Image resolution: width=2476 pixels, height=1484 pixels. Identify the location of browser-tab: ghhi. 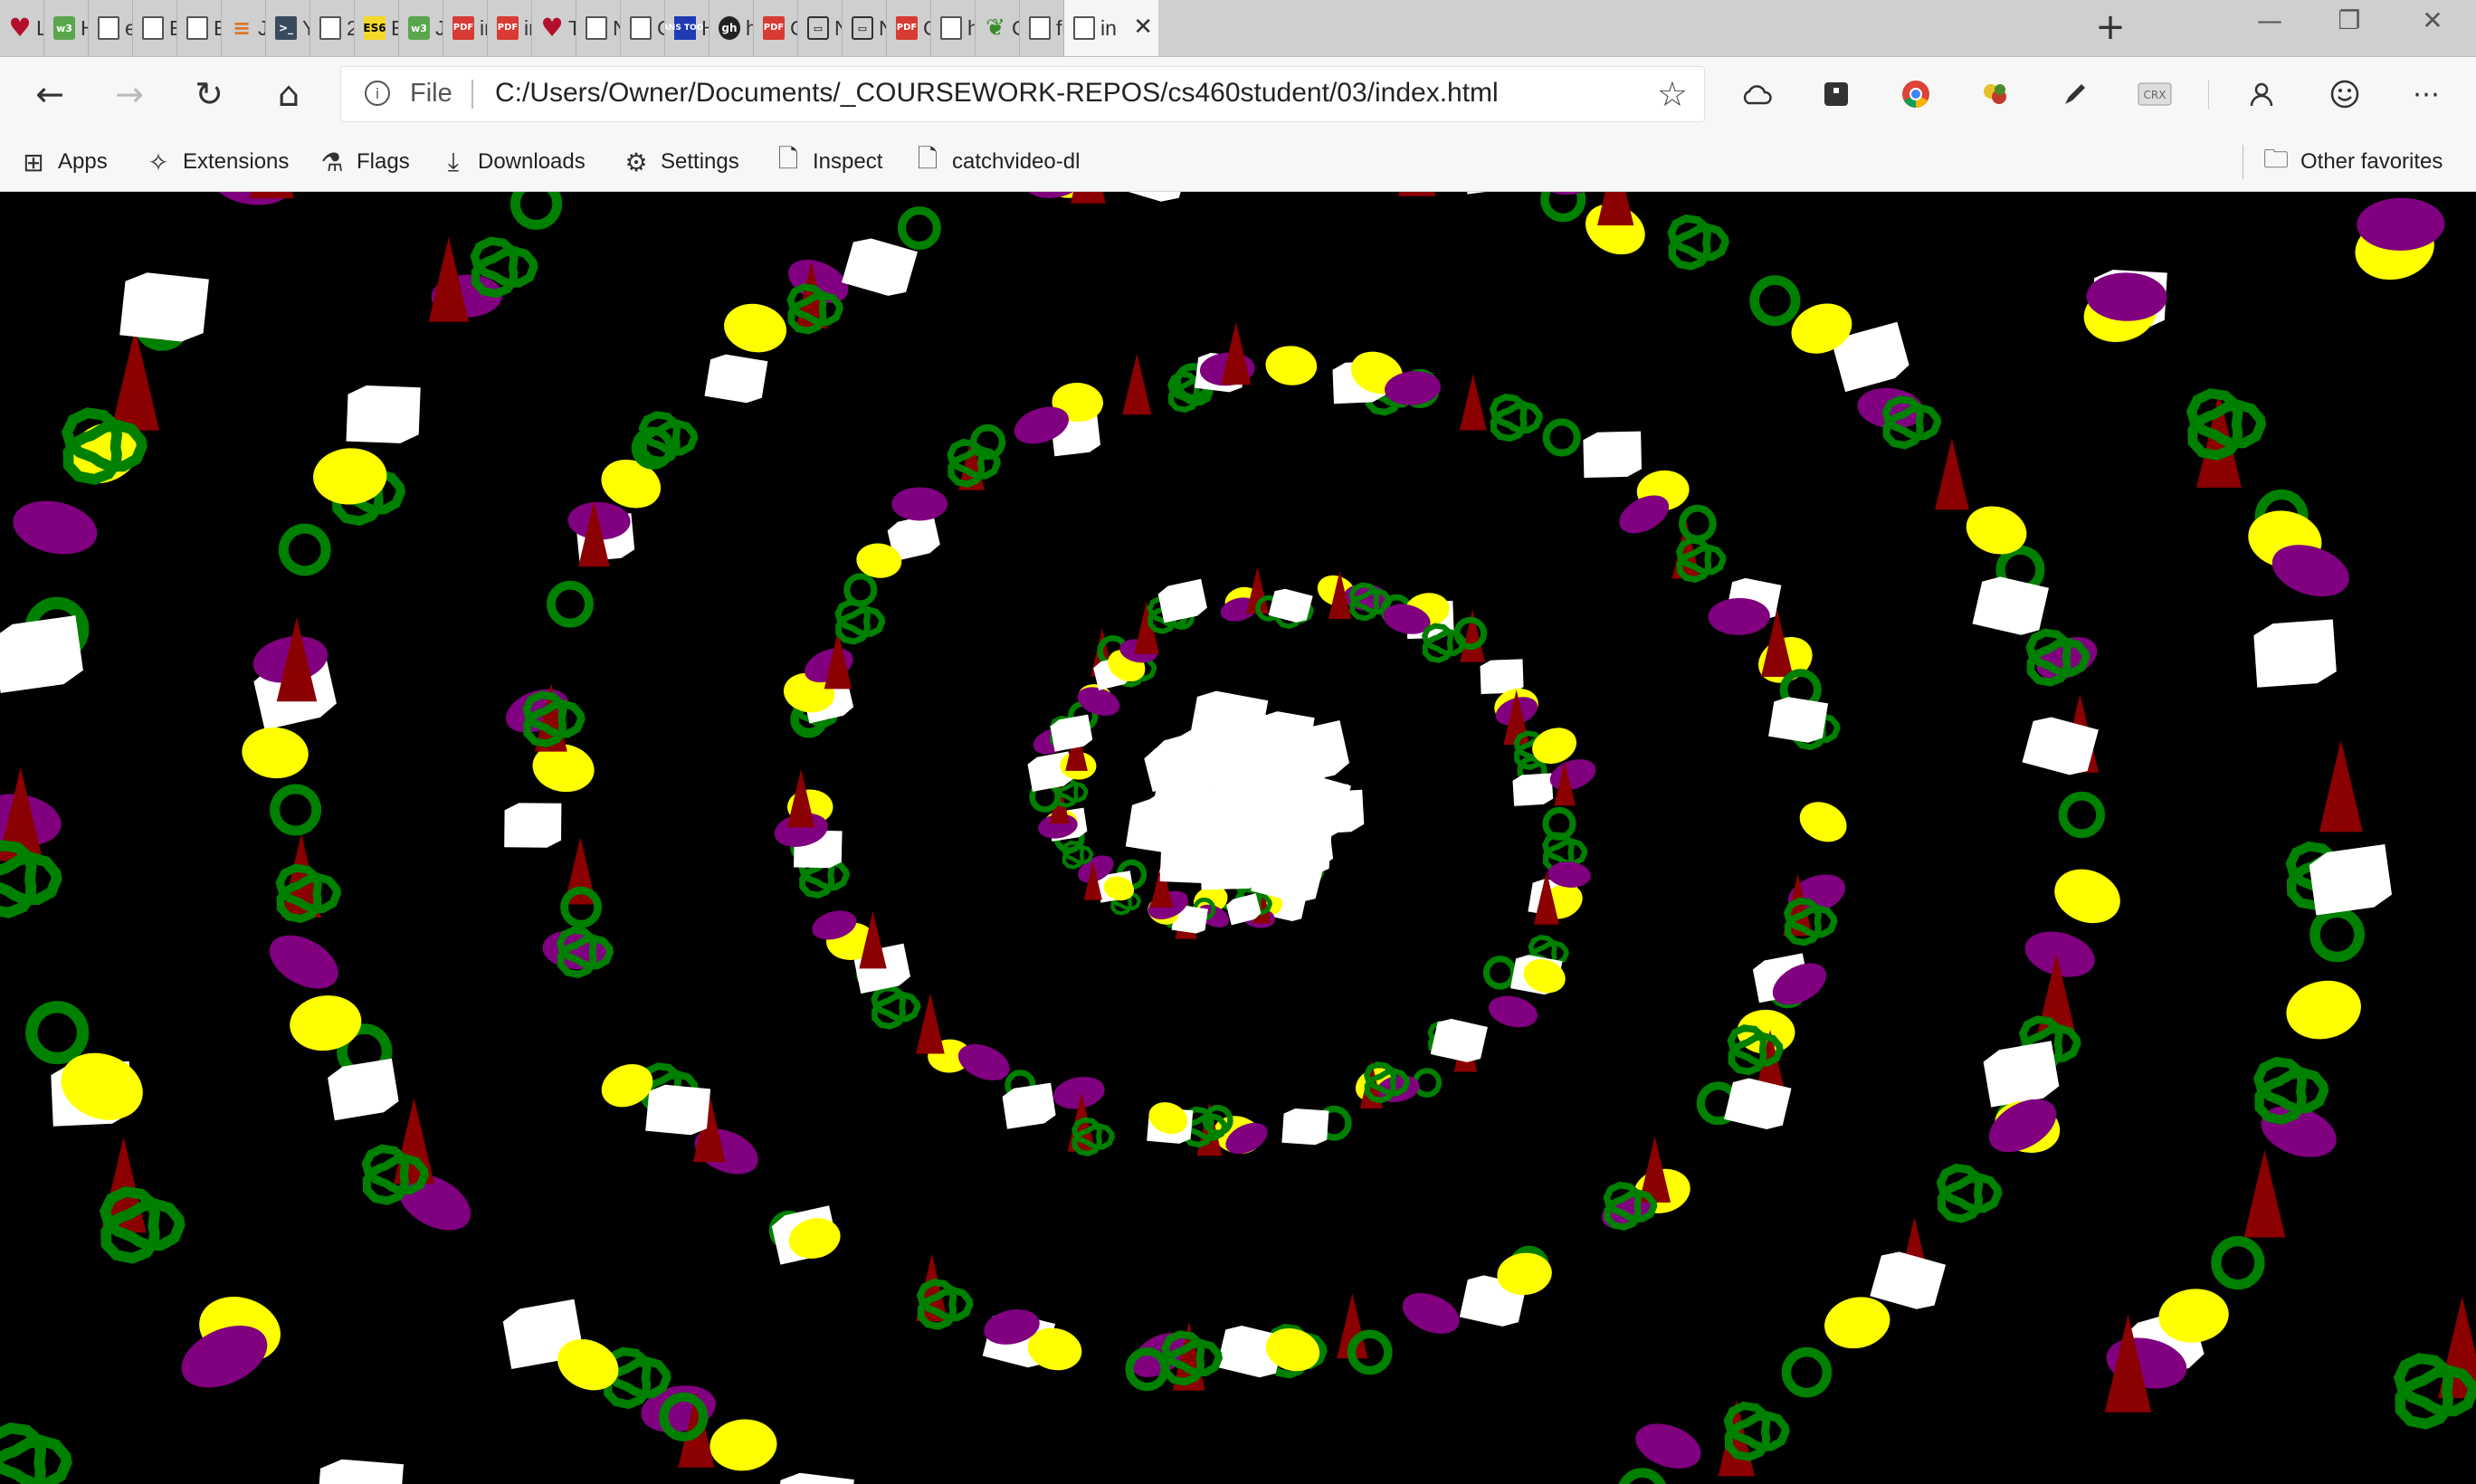
(731, 28).